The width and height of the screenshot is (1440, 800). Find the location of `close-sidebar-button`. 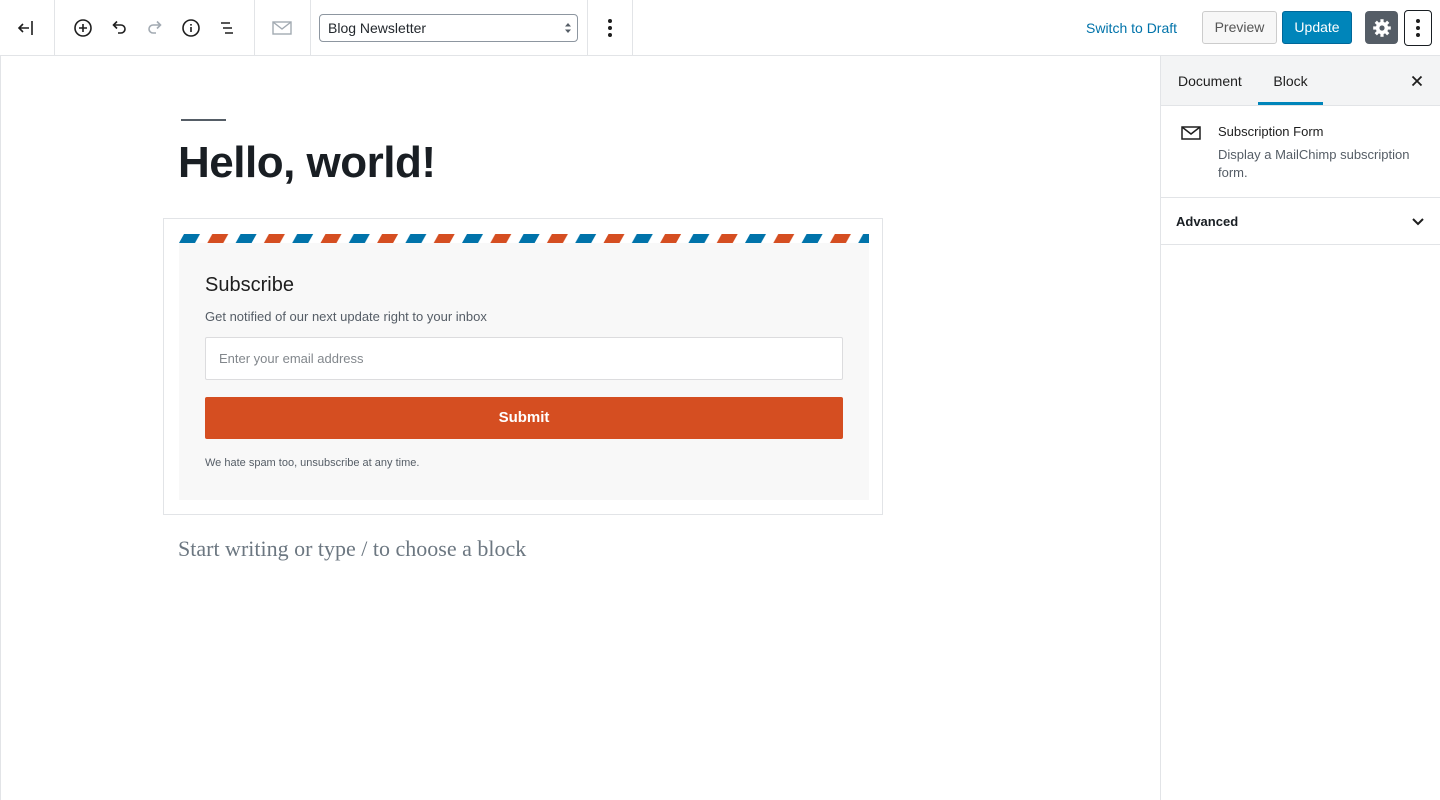

close-sidebar-button is located at coordinates (1417, 81).